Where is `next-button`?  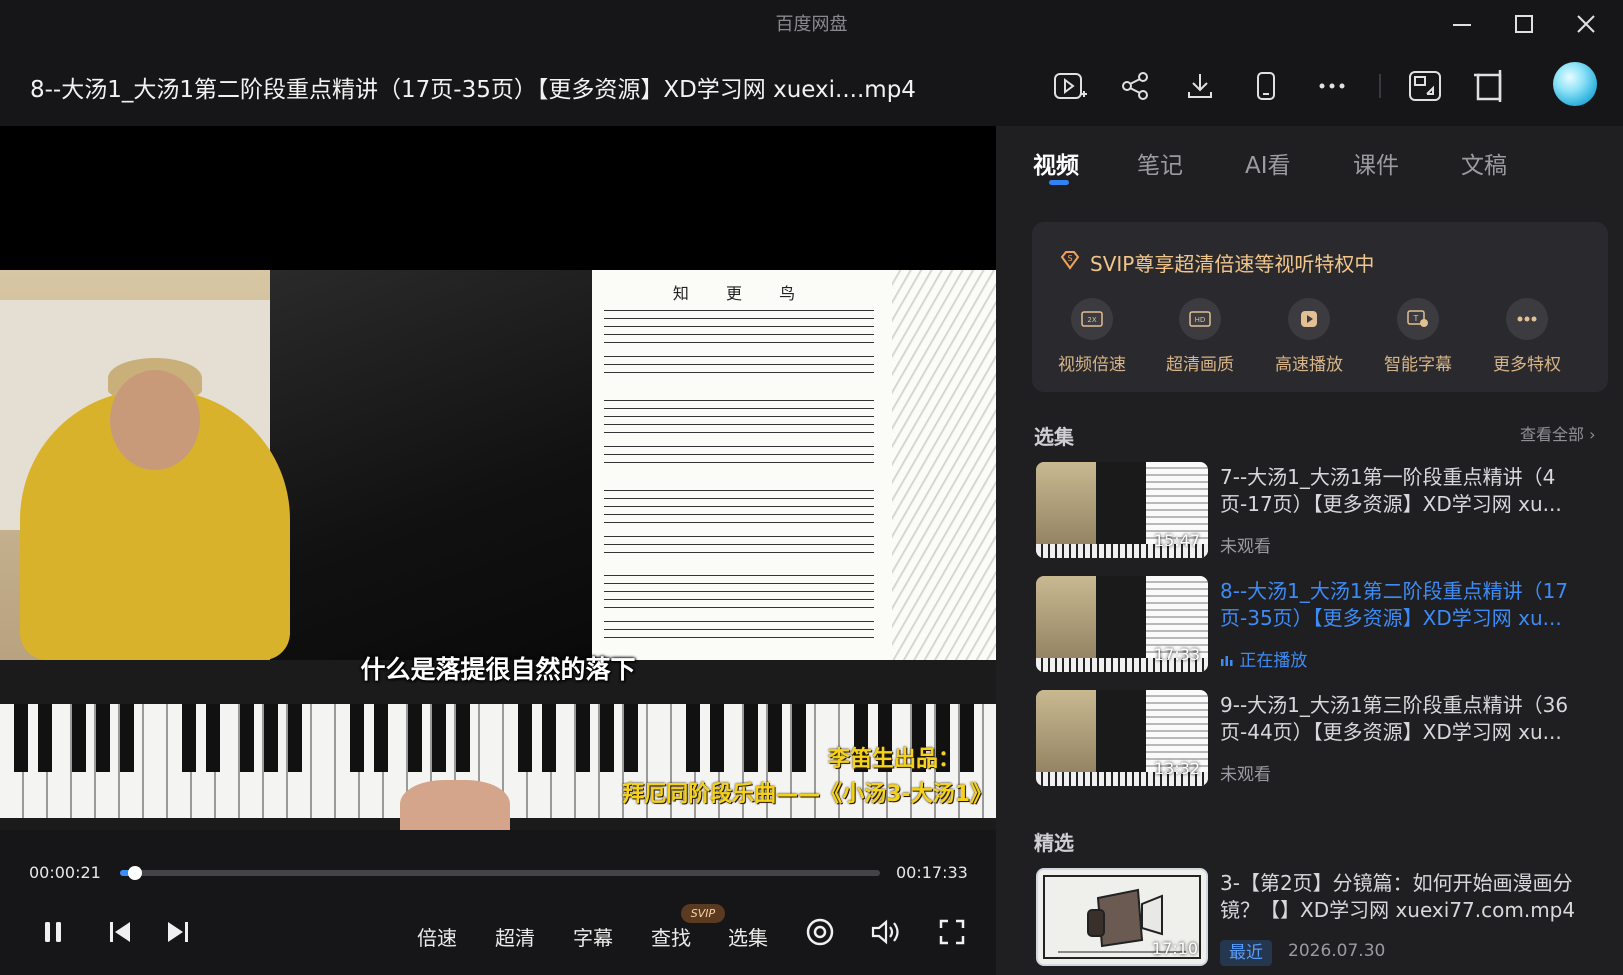
next-button is located at coordinates (178, 932).